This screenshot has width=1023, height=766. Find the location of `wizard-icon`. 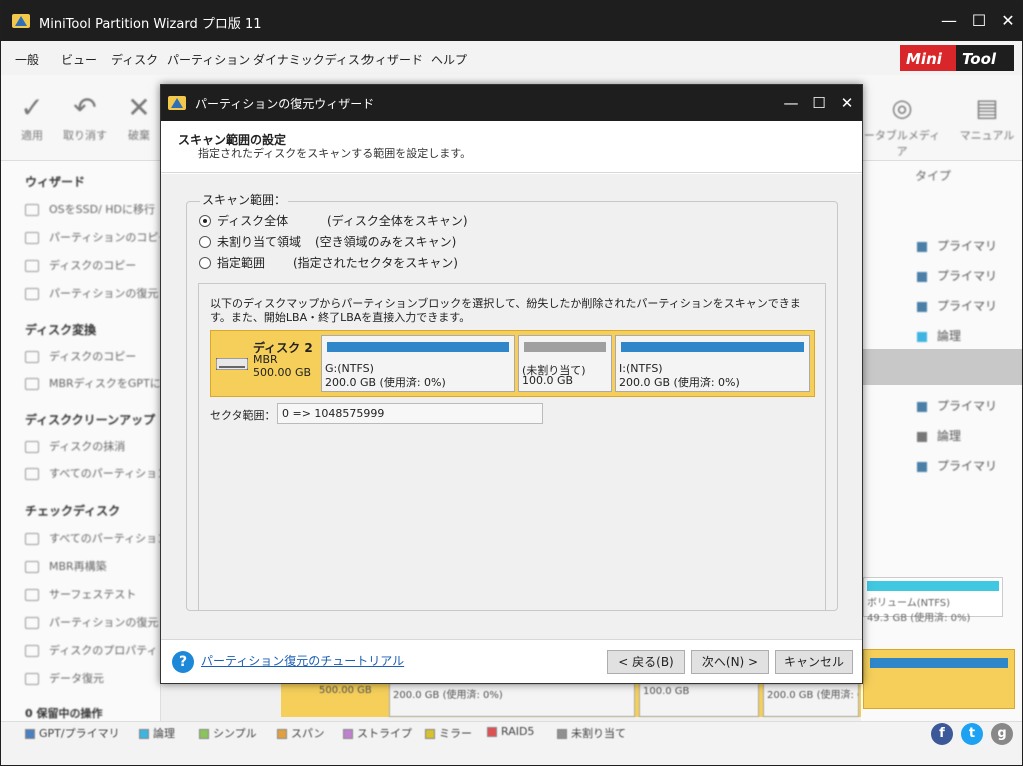

wizard-icon is located at coordinates (177, 103).